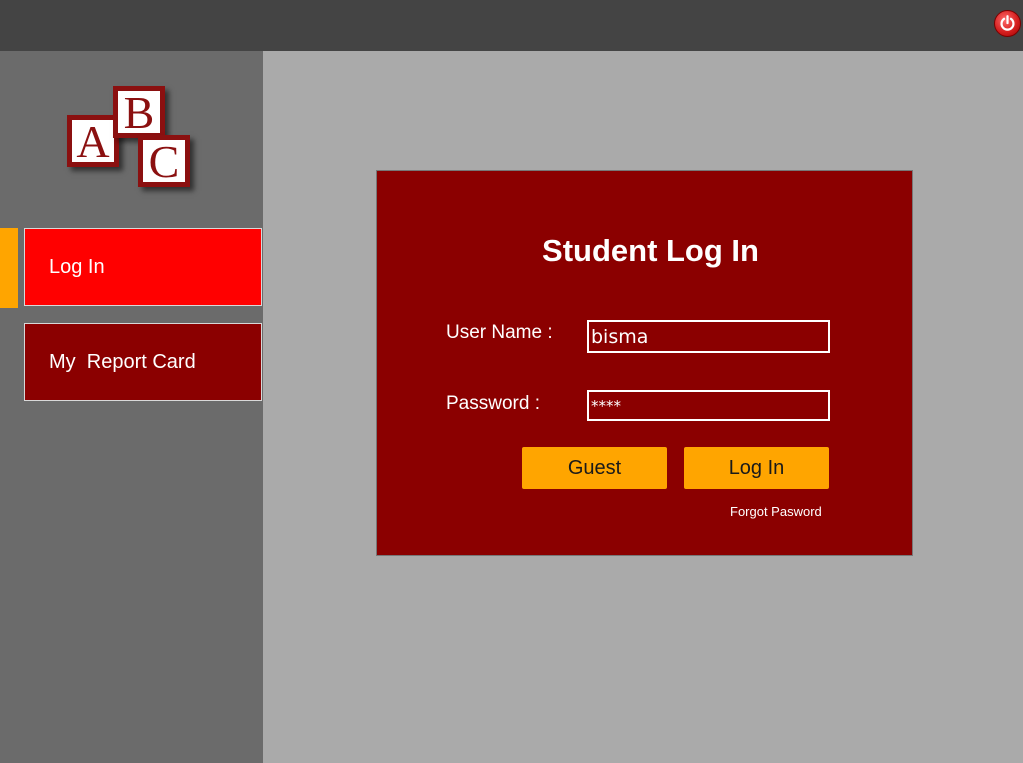 Image resolution: width=1023 pixels, height=763 pixels. I want to click on logo-letter-b: B, so click(139, 112).